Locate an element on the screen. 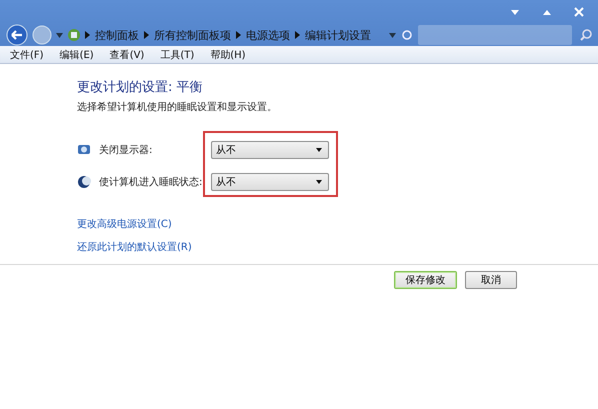  breadcrumb: 编辑计划设置 is located at coordinates (338, 35).